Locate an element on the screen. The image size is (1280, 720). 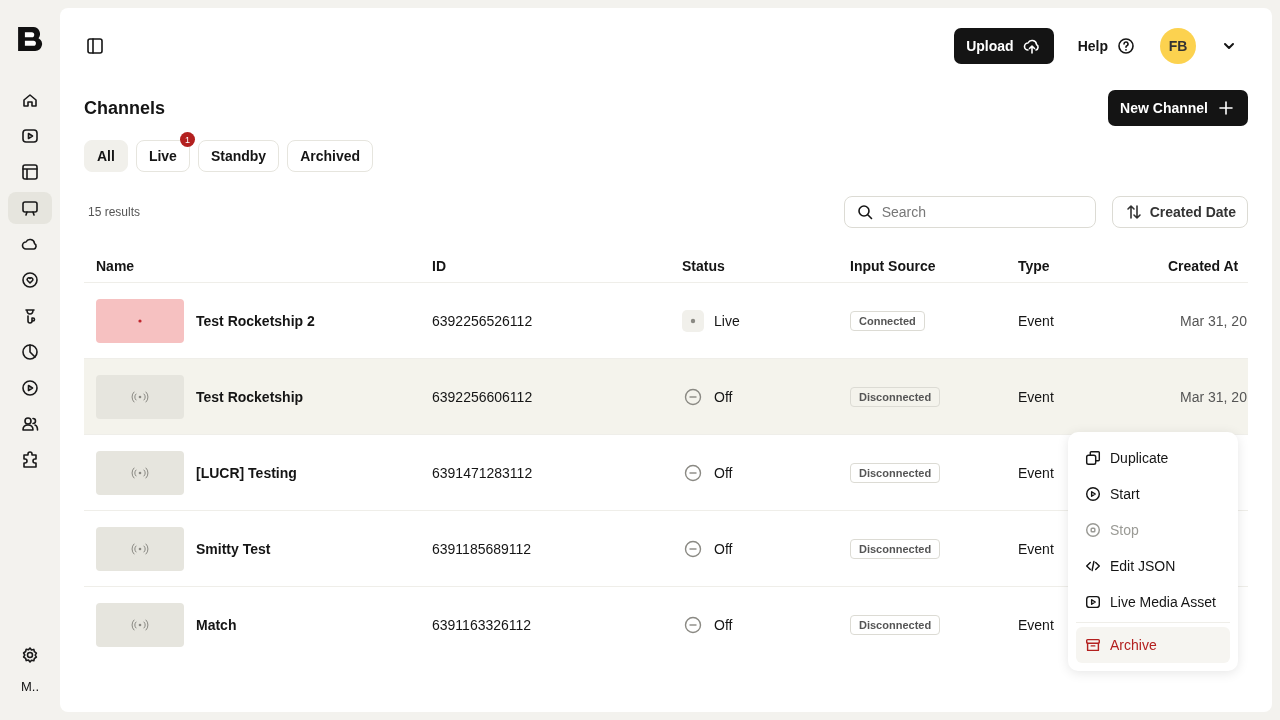
pie-chart-icon is located at coordinates (30, 352).